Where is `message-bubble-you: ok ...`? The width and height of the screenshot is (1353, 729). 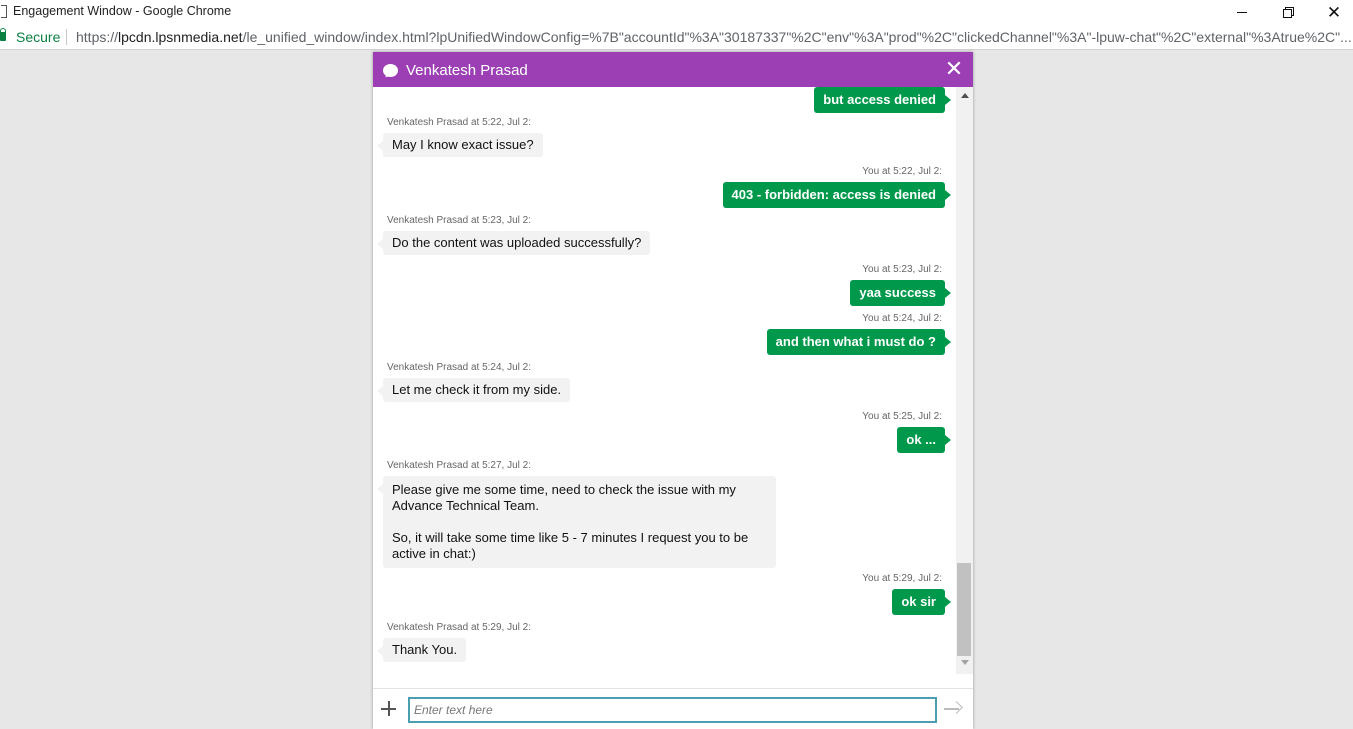 message-bubble-you: ok ... is located at coordinates (924, 440).